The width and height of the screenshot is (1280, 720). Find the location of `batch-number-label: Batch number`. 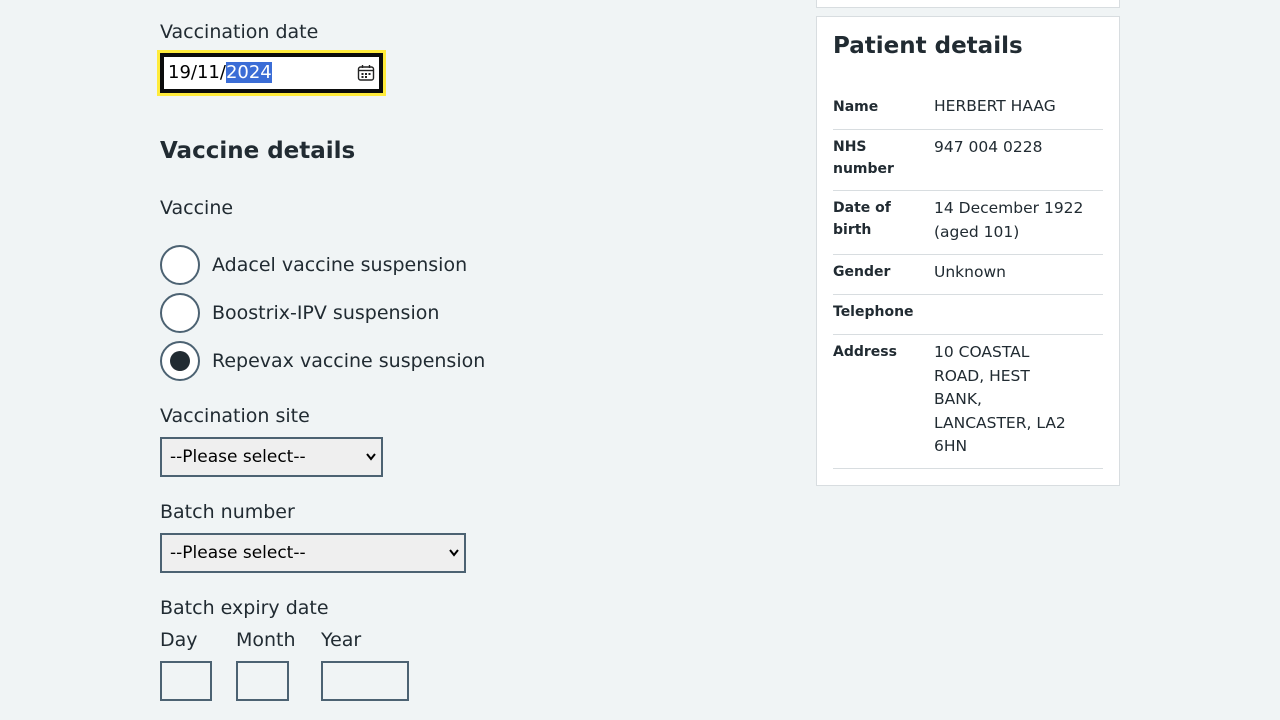

batch-number-label: Batch number is located at coordinates (227, 512).